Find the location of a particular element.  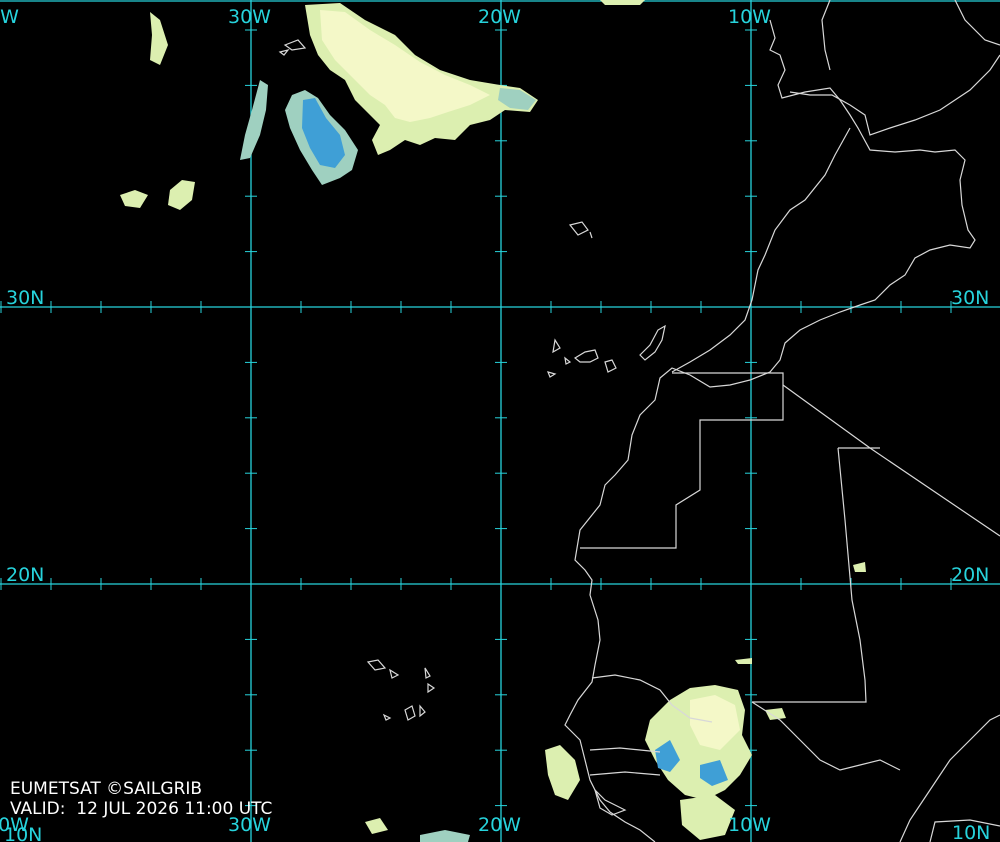

credit-source: EUMETSAT ©SAILGRIB is located at coordinates (106, 789).